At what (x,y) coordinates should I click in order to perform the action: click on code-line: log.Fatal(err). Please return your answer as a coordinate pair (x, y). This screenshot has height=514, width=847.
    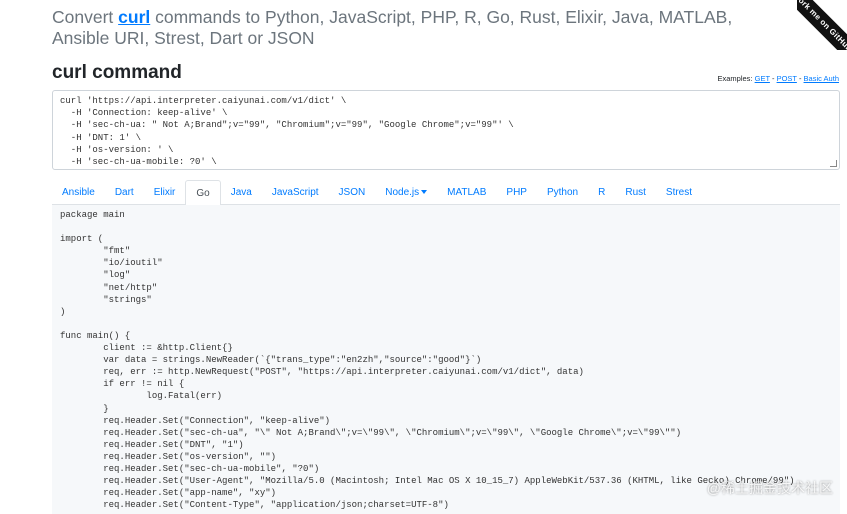
    Looking at the image, I should click on (141, 396).